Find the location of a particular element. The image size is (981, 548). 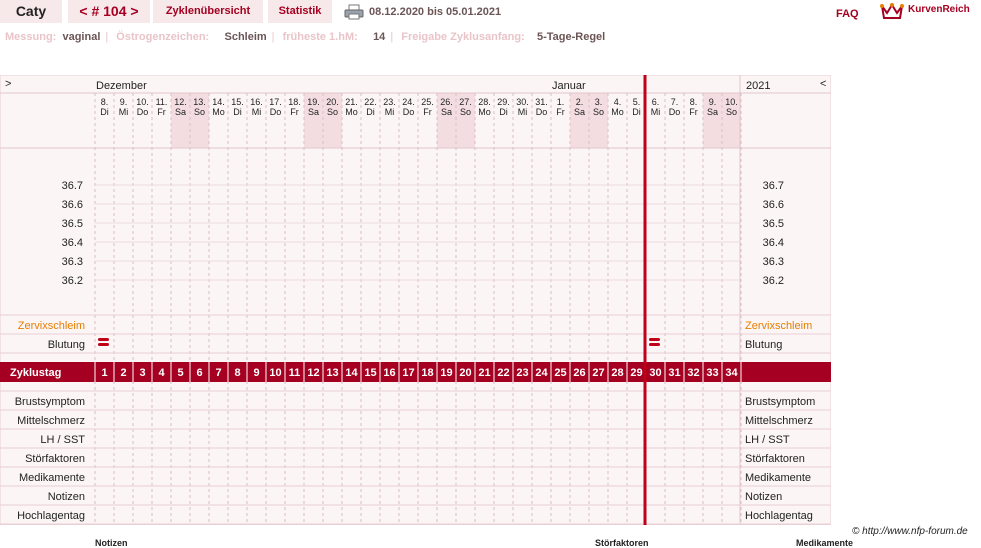

faq-link: FAQ is located at coordinates (847, 14).